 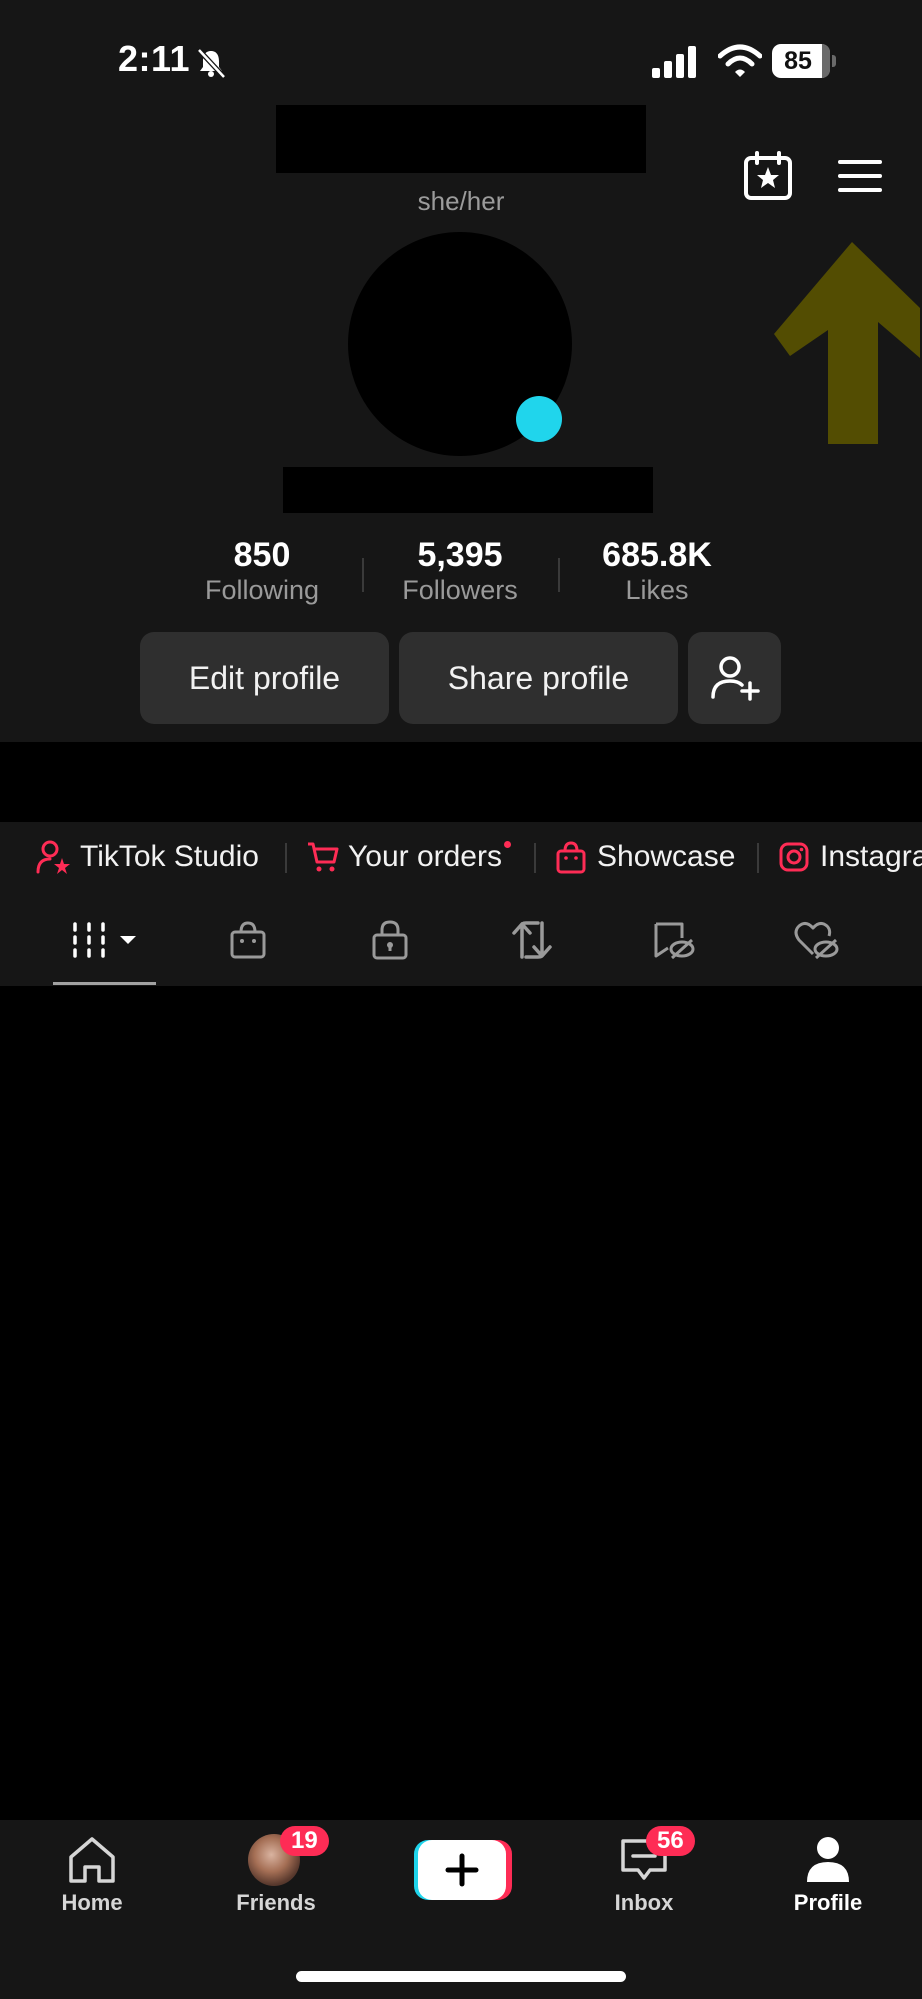 I want to click on hidden-bookmark-icon, so click(x=674, y=941).